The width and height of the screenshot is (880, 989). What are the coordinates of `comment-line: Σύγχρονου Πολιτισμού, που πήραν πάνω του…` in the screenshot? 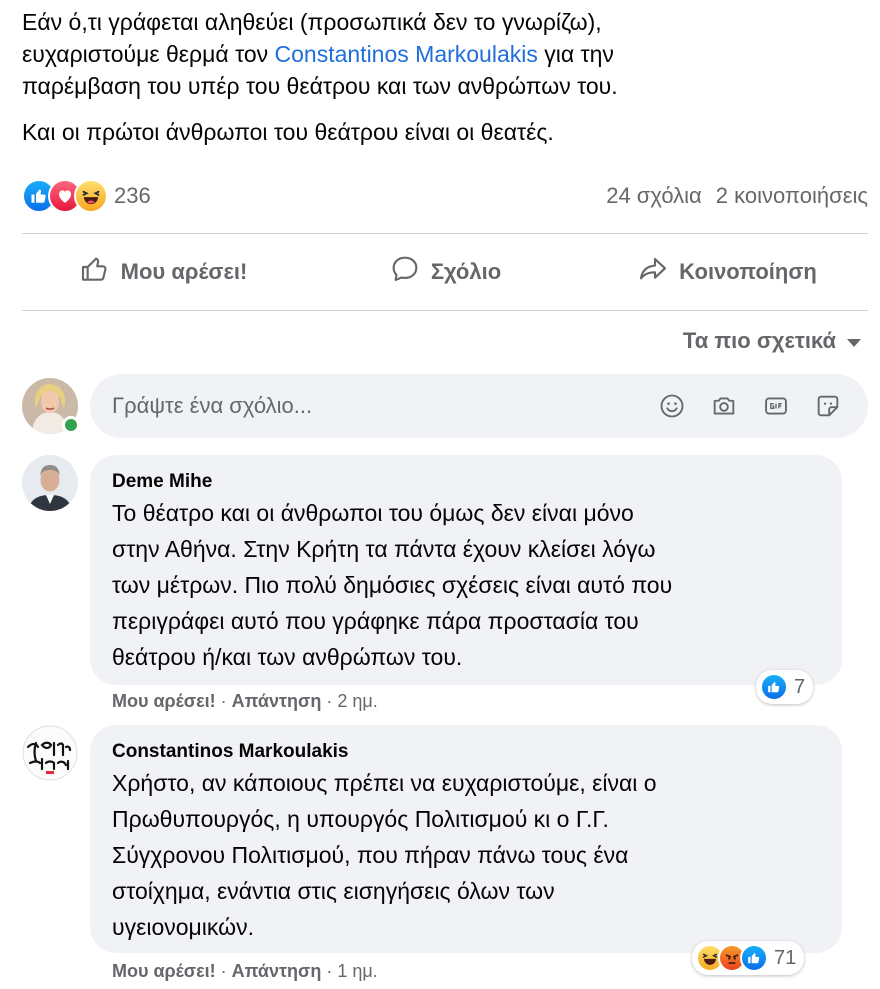 It's located at (370, 855).